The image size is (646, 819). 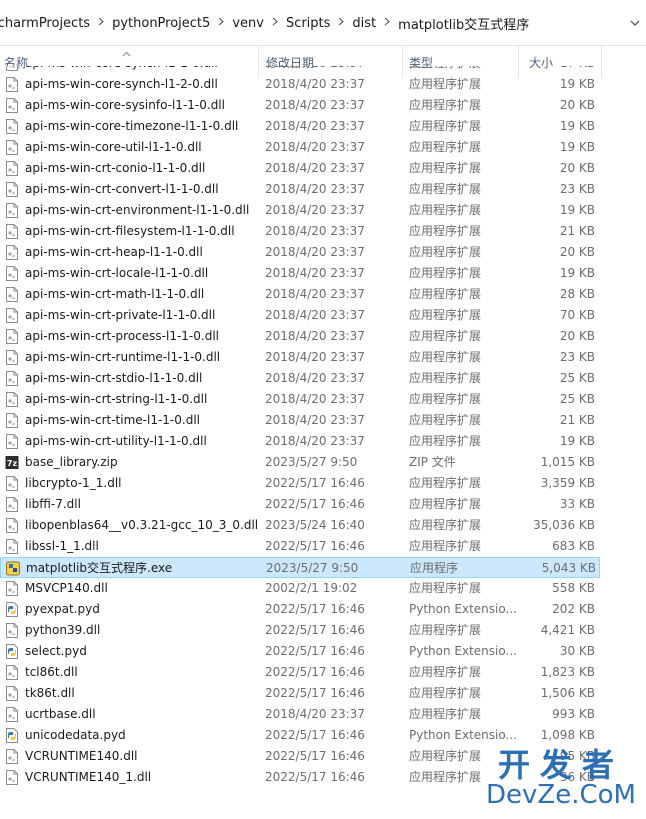 What do you see at coordinates (434, 568) in the screenshot?
I see `file-type: 应用程序` at bounding box center [434, 568].